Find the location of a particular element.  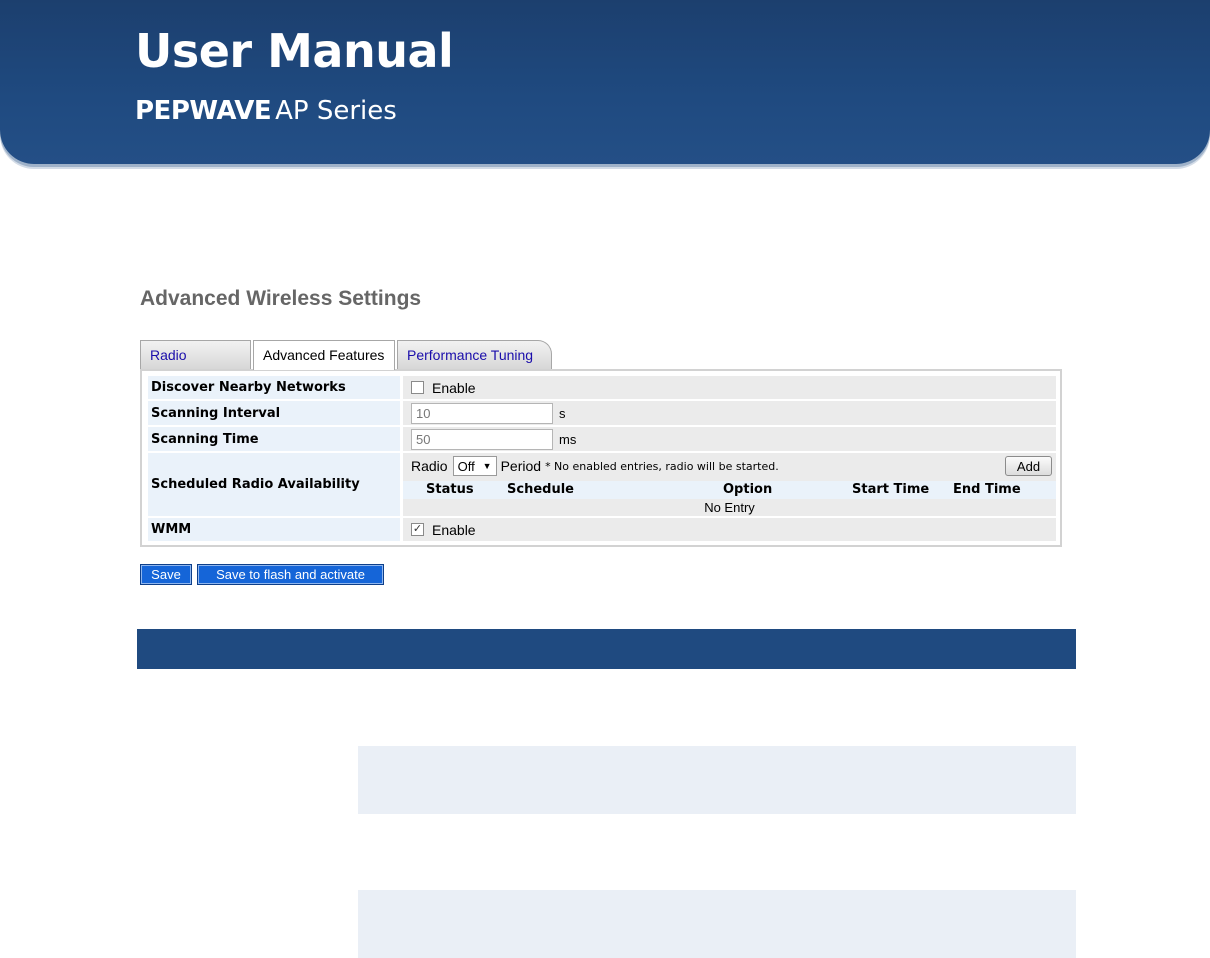

radio-select: Off ▼ is located at coordinates (474, 466).